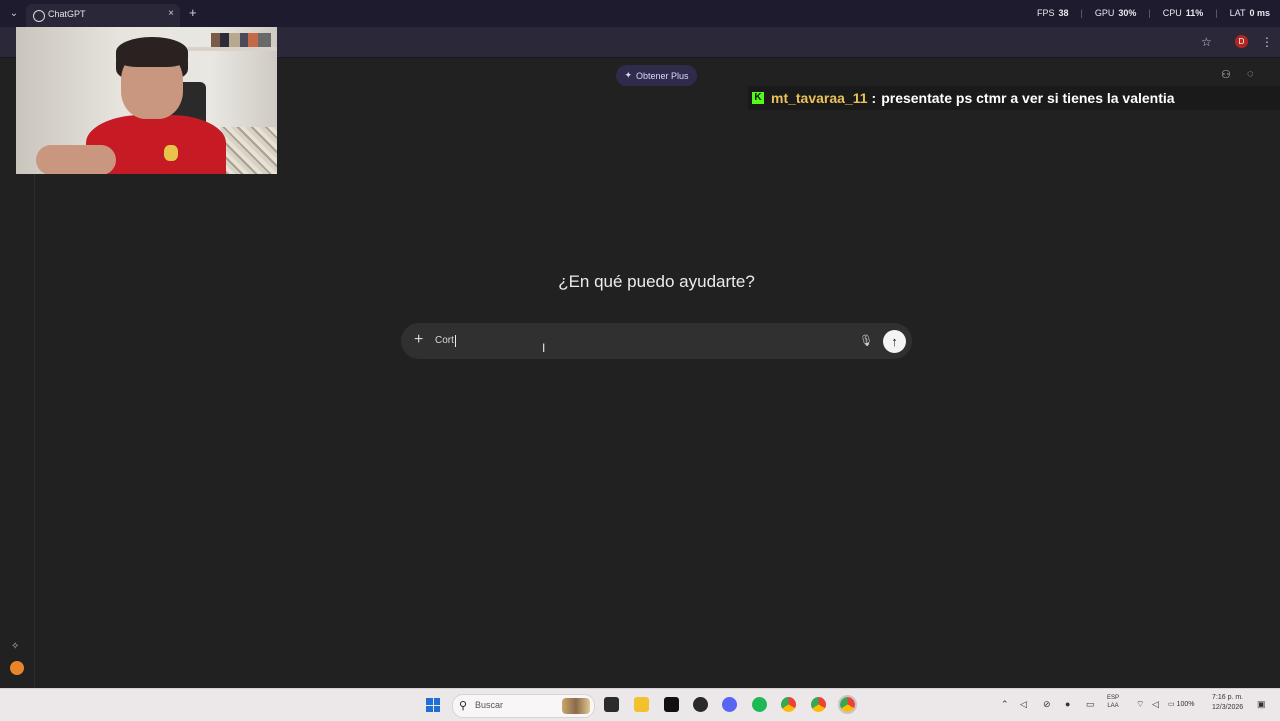  I want to click on tab-close-icon: ×, so click(171, 13).